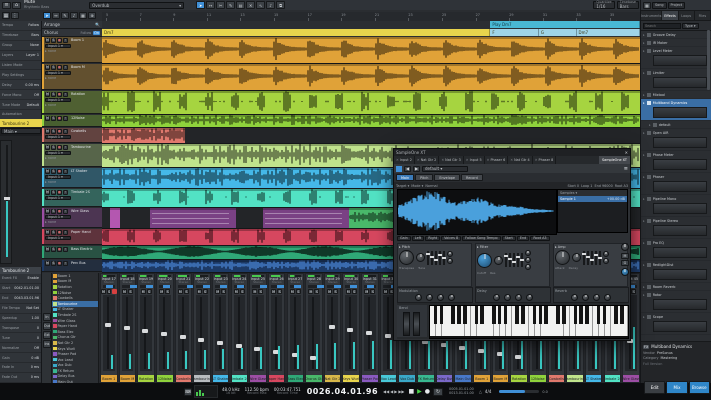 The height and width of the screenshot is (400, 711). What do you see at coordinates (16, 5) in the screenshot?
I see `home-icon: ⌂` at bounding box center [16, 5].